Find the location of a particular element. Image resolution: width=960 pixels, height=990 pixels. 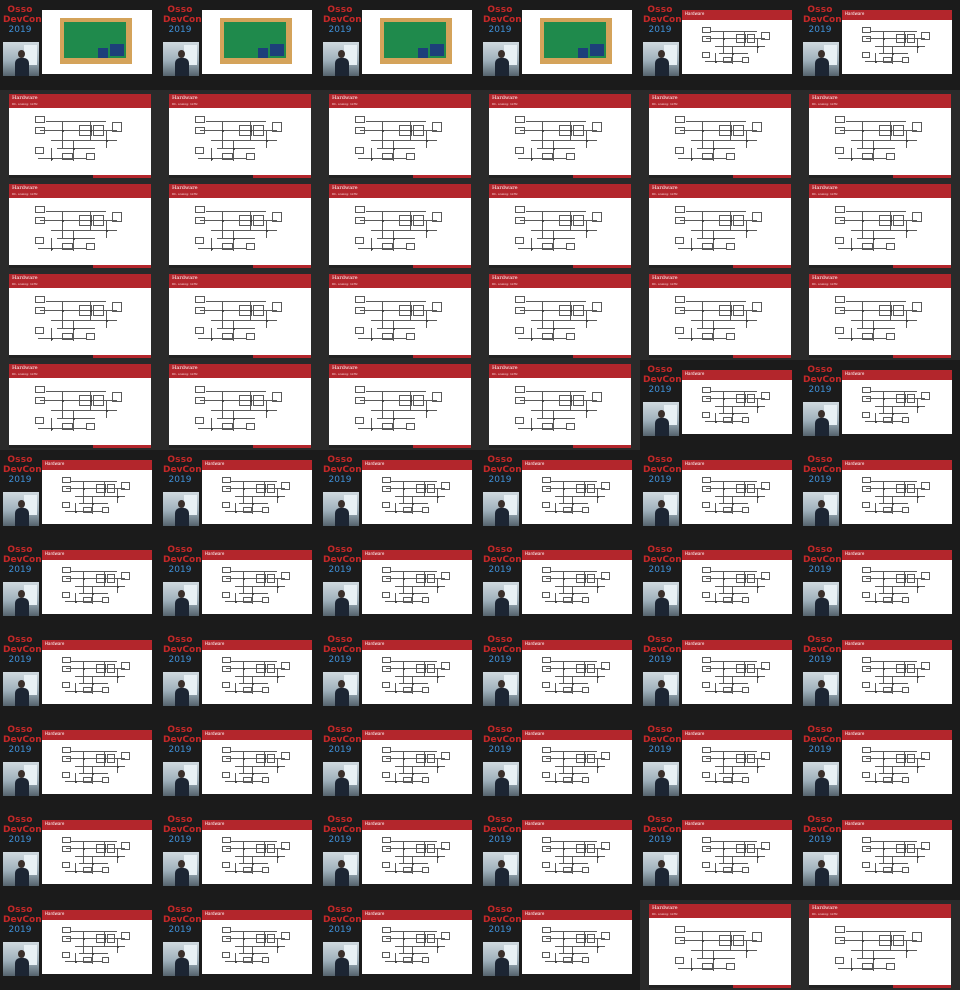

logo-line1: Osso is located at coordinates (340, 820).